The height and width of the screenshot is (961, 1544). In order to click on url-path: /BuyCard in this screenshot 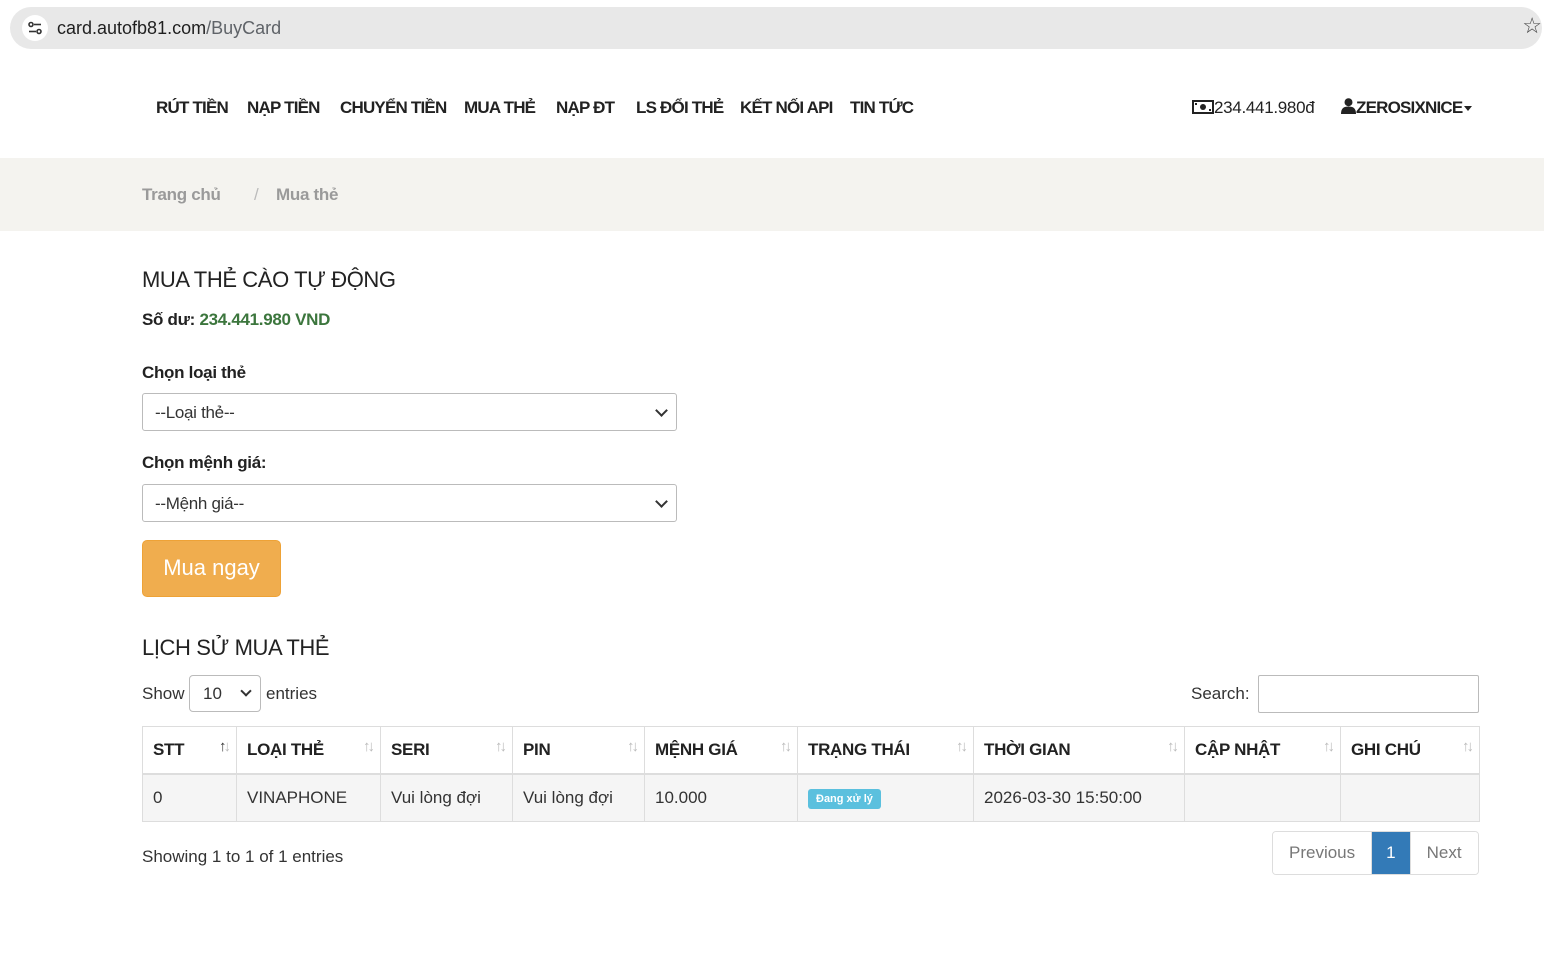, I will do `click(244, 28)`.